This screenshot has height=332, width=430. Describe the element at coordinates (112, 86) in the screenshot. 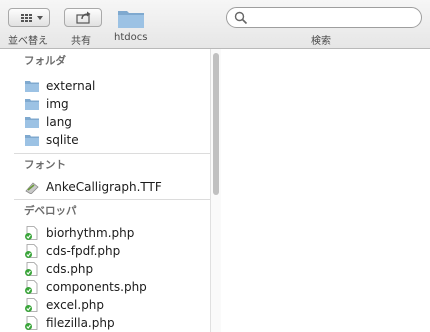

I see `list-item-folder: external` at that location.